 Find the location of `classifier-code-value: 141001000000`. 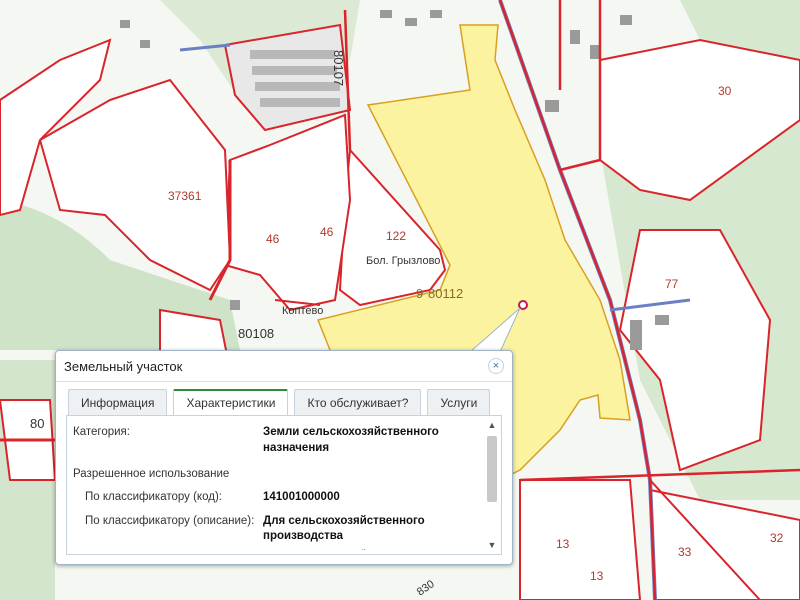

classifier-code-value: 141001000000 is located at coordinates (301, 497).